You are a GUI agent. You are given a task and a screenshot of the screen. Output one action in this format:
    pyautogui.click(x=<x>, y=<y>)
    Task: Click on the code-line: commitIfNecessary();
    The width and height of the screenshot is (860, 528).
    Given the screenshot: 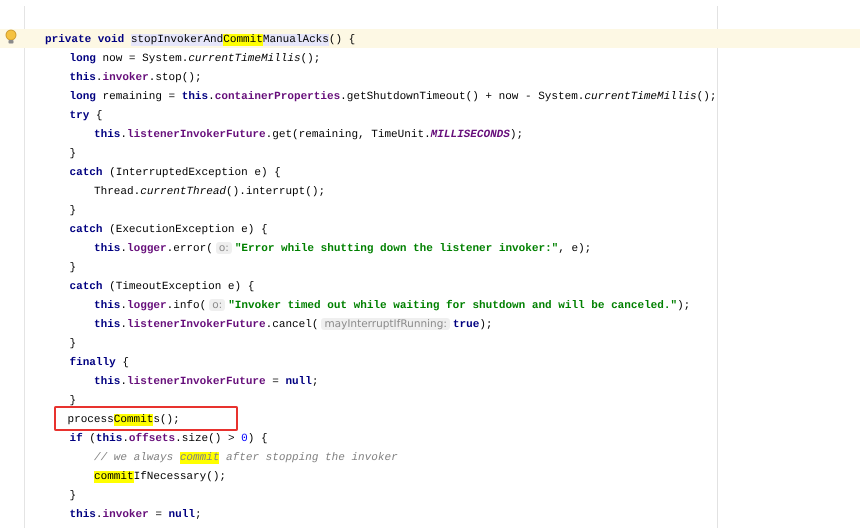 What is the action you would take?
    pyautogui.click(x=160, y=477)
    